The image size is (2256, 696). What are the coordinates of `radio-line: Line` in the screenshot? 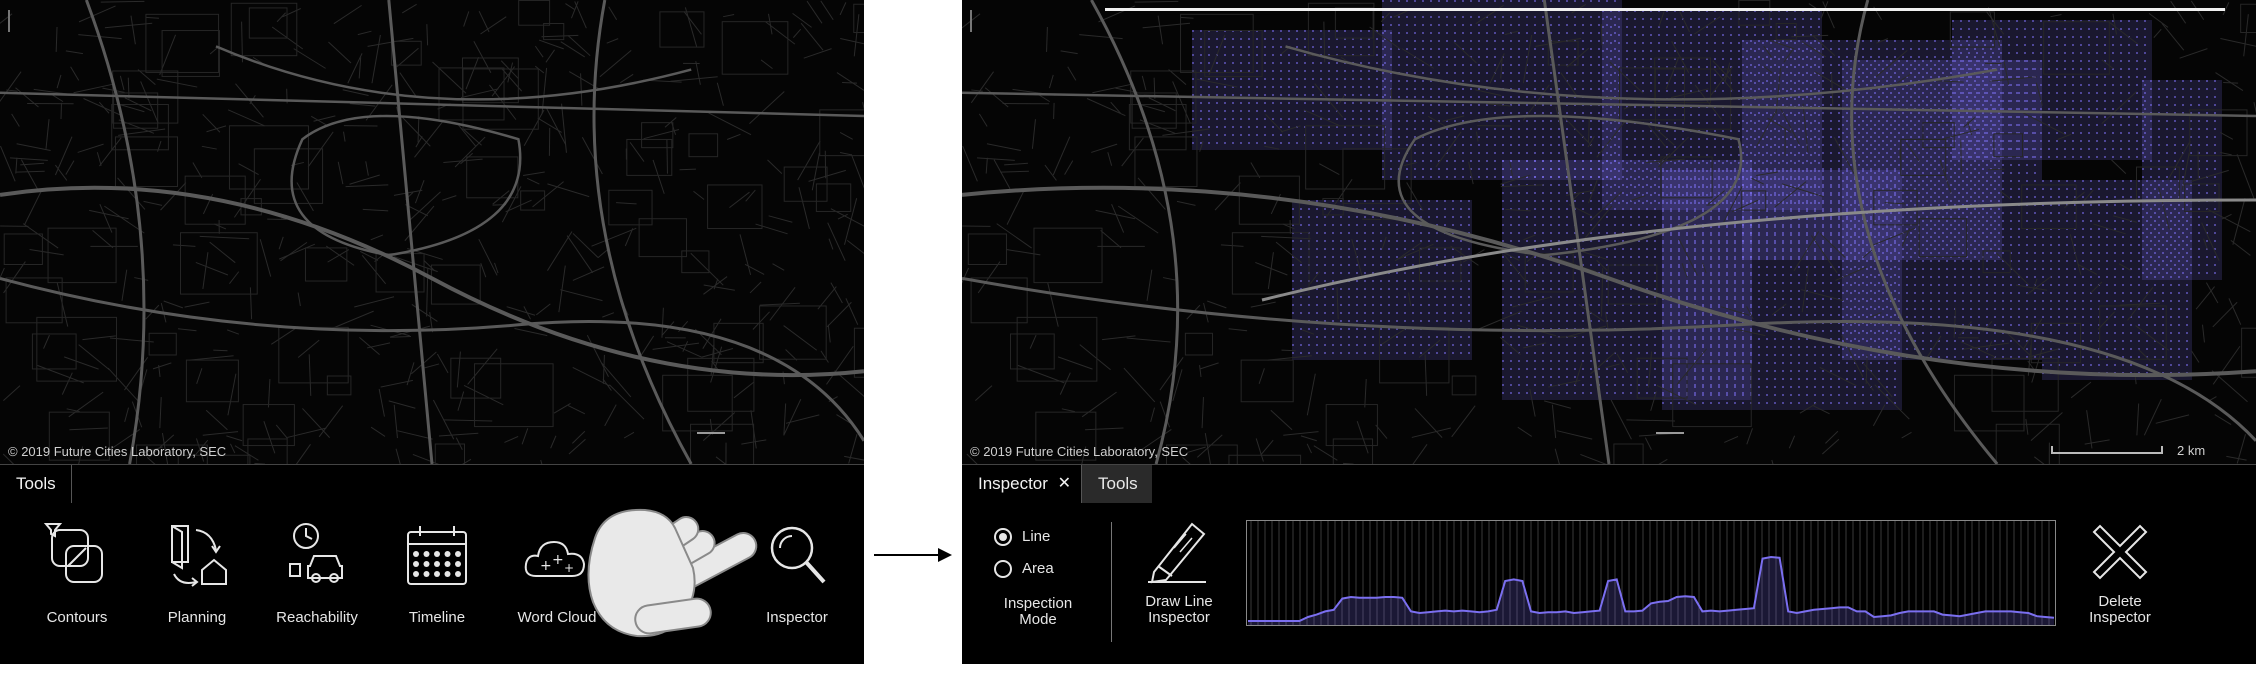 It's located at (1022, 537).